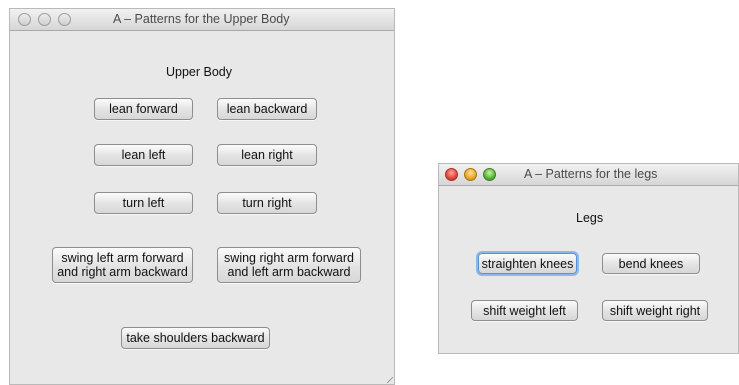  I want to click on legs-titlebar: A – Patterns for the legs, so click(588, 175).